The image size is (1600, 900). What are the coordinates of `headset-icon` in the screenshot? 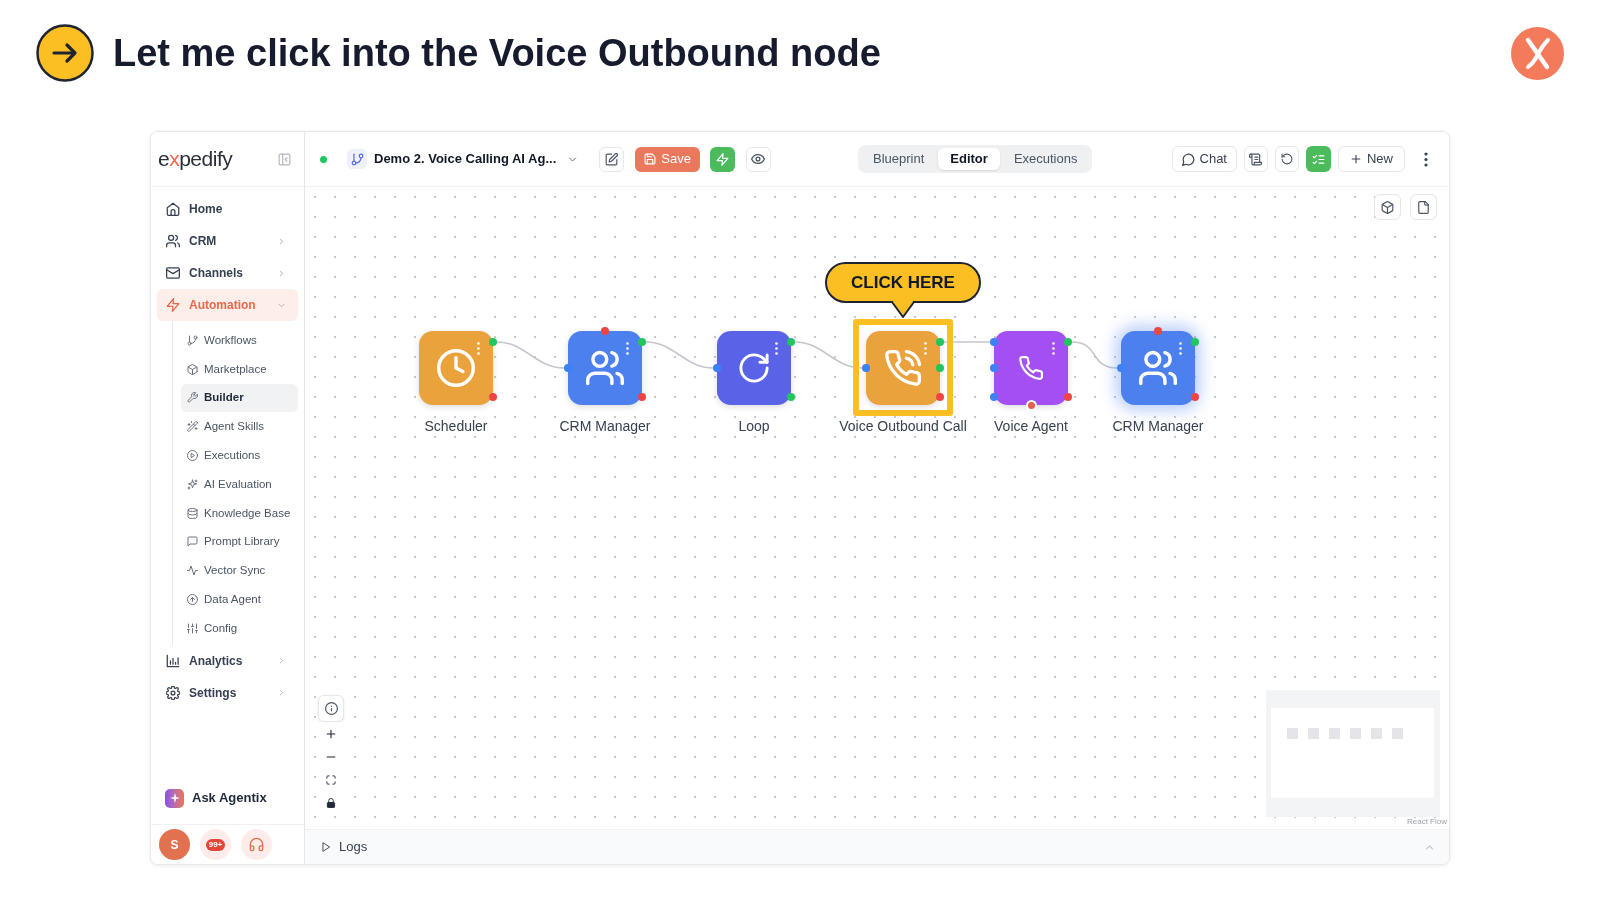 It's located at (256, 844).